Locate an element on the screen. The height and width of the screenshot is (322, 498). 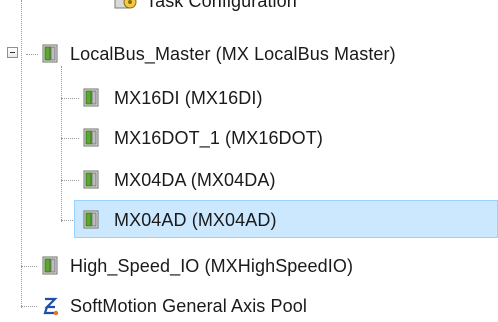
tree-item-label: MX04DA (MX04DA) is located at coordinates (195, 180).